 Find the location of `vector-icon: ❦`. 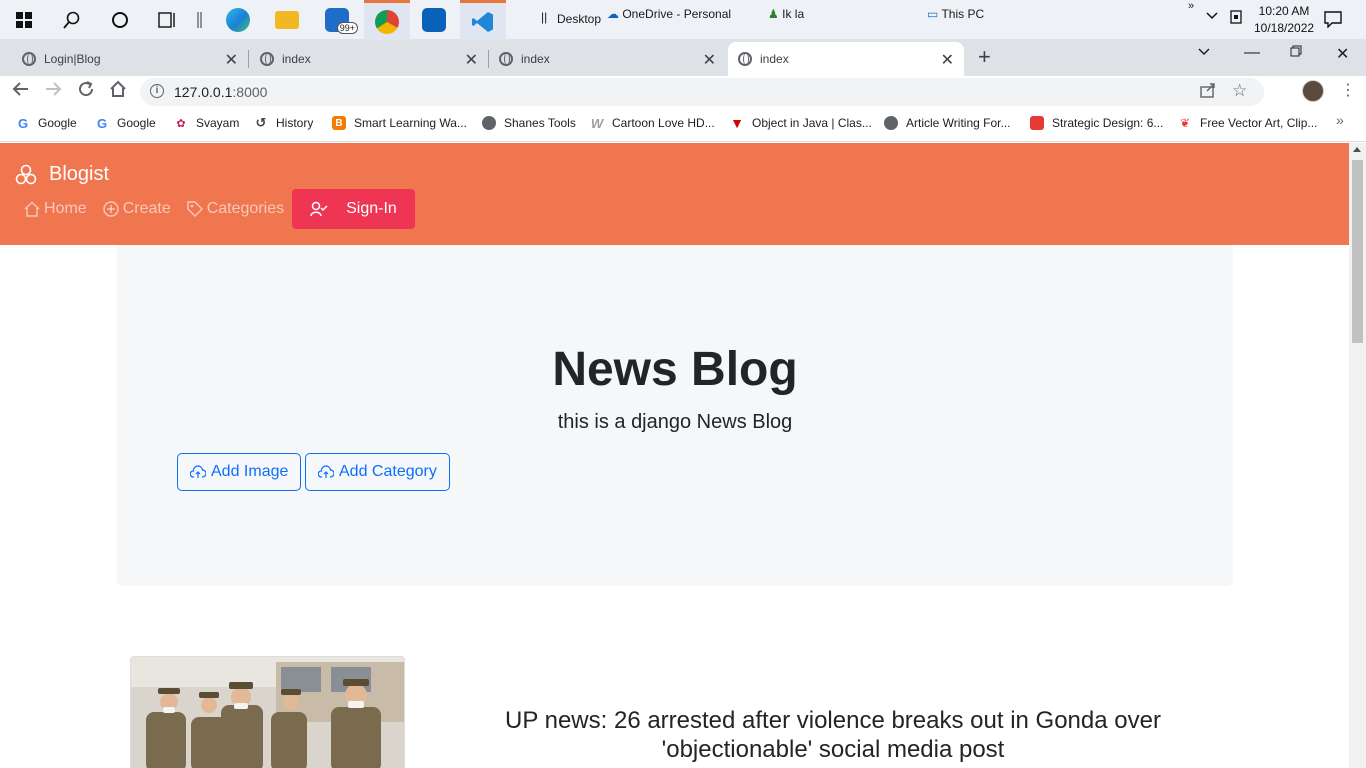

vector-icon: ❦ is located at coordinates (1185, 123).